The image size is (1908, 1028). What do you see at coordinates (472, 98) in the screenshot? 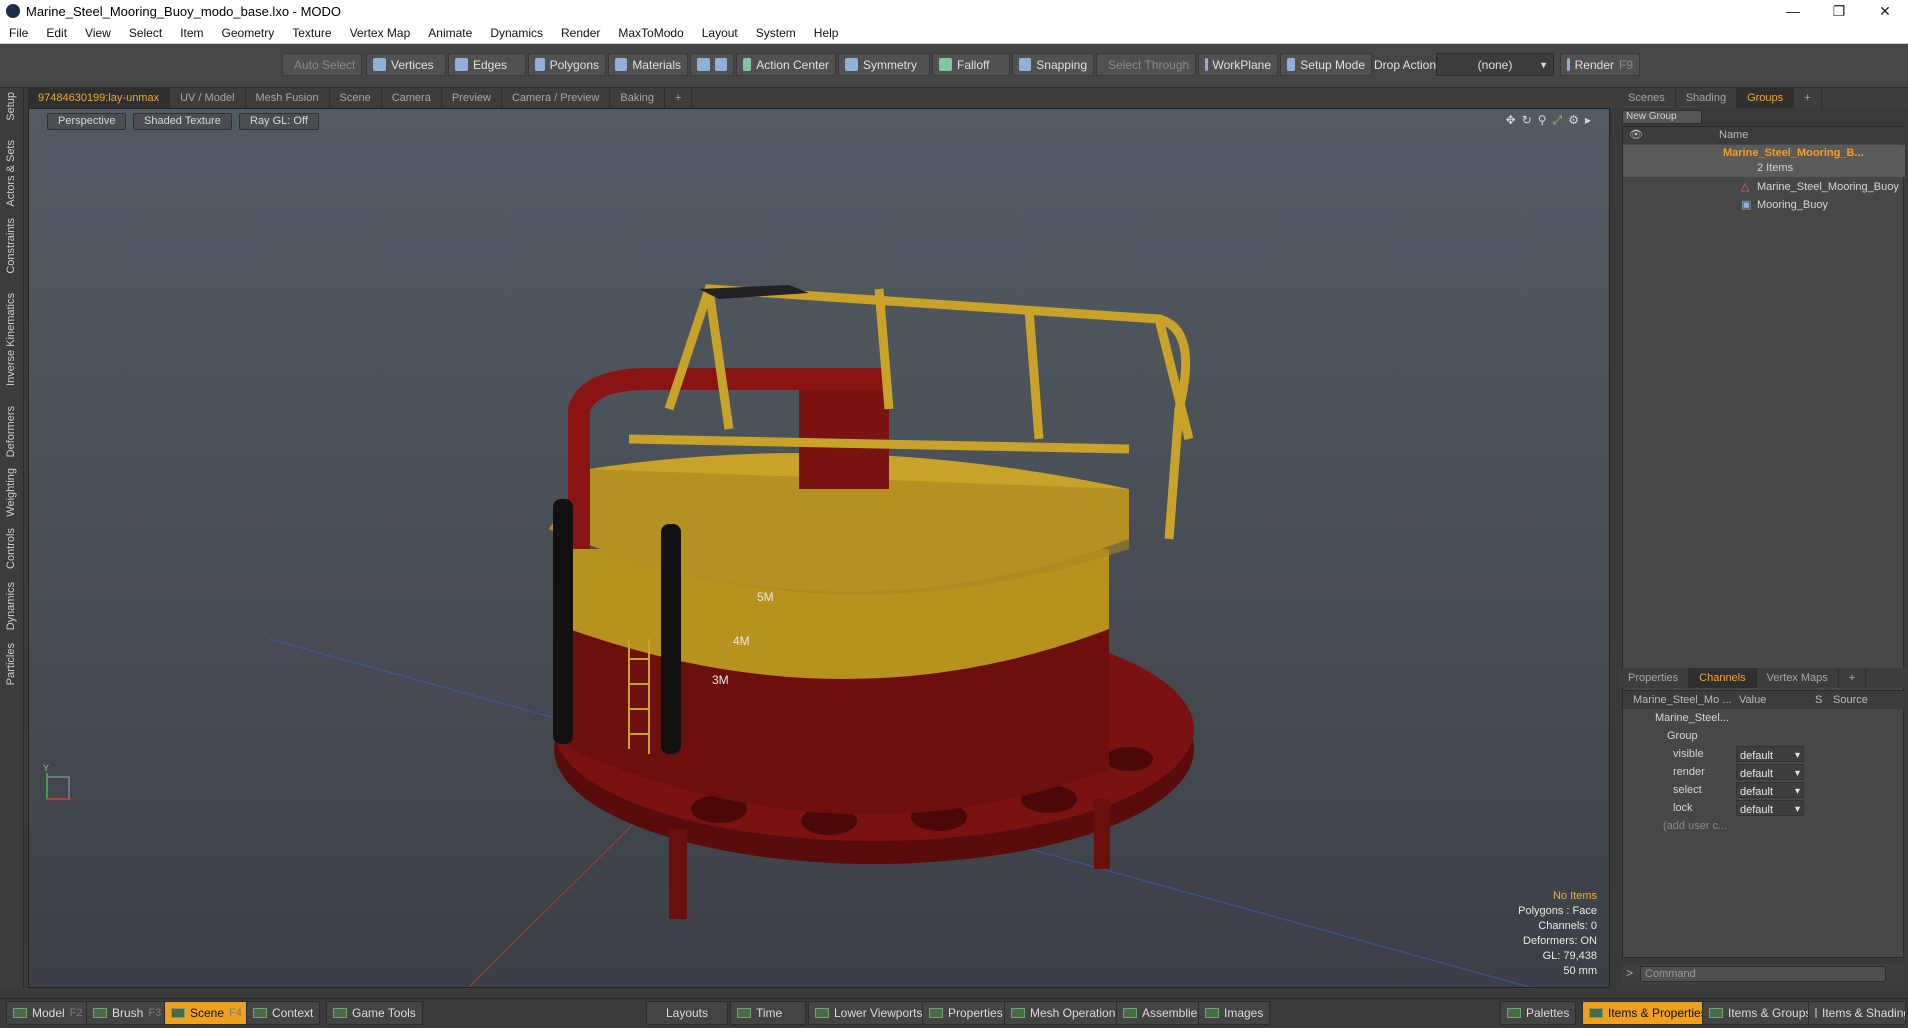
I see `tab-preview: Preview` at bounding box center [472, 98].